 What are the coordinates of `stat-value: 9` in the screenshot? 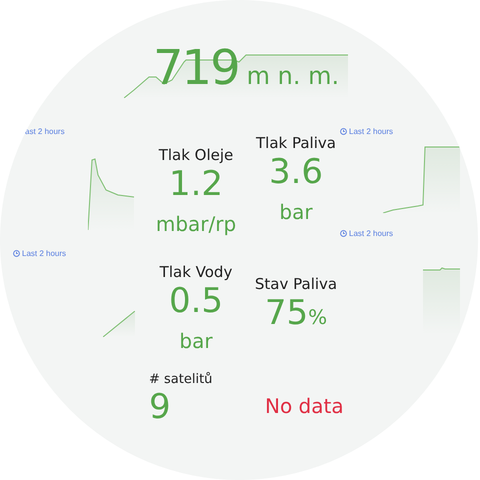 It's located at (160, 407).